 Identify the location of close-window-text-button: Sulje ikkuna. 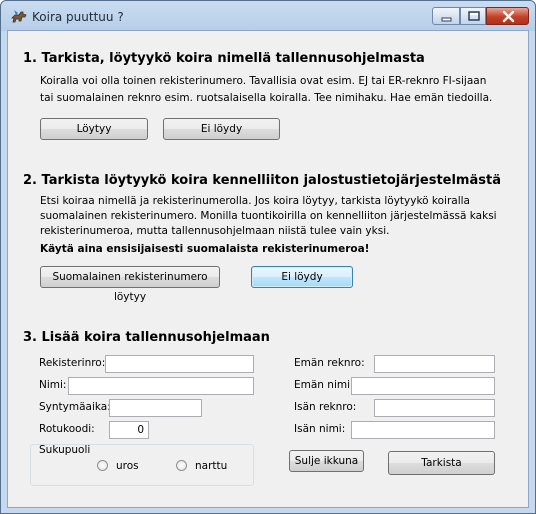
(326, 461).